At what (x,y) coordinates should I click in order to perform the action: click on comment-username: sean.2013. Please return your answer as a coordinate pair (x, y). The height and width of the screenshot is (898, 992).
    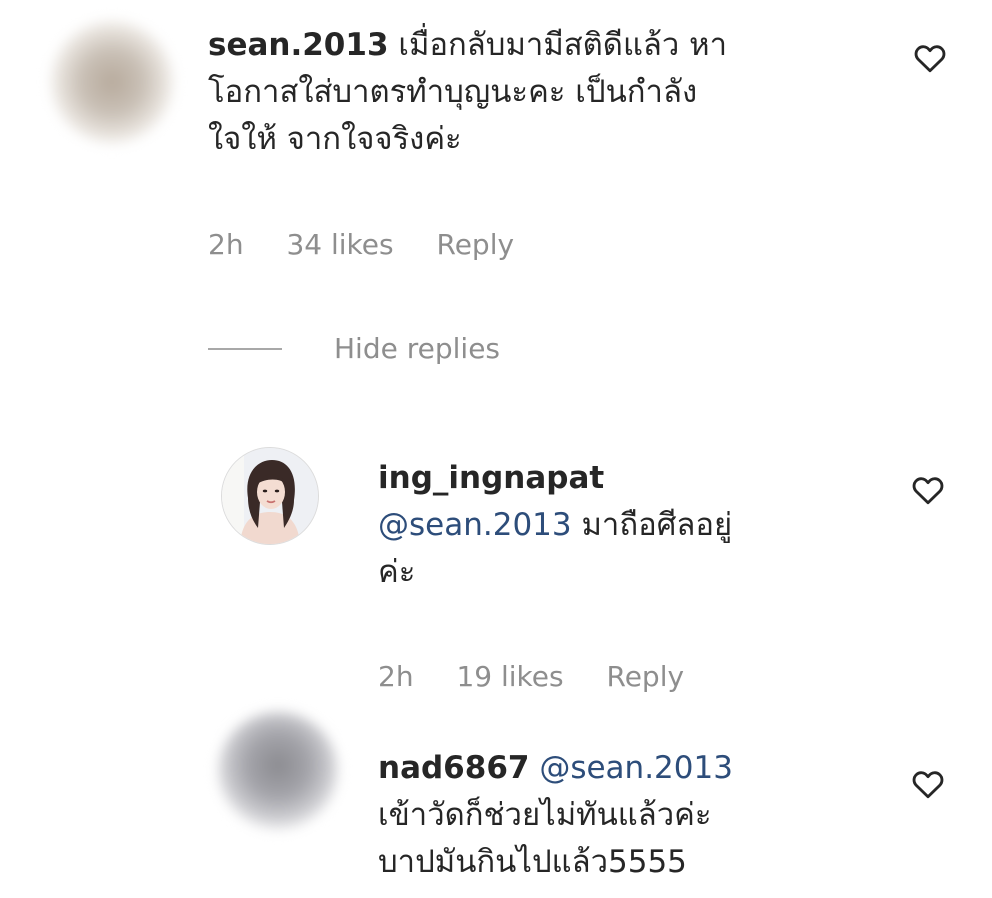
    Looking at the image, I should click on (298, 45).